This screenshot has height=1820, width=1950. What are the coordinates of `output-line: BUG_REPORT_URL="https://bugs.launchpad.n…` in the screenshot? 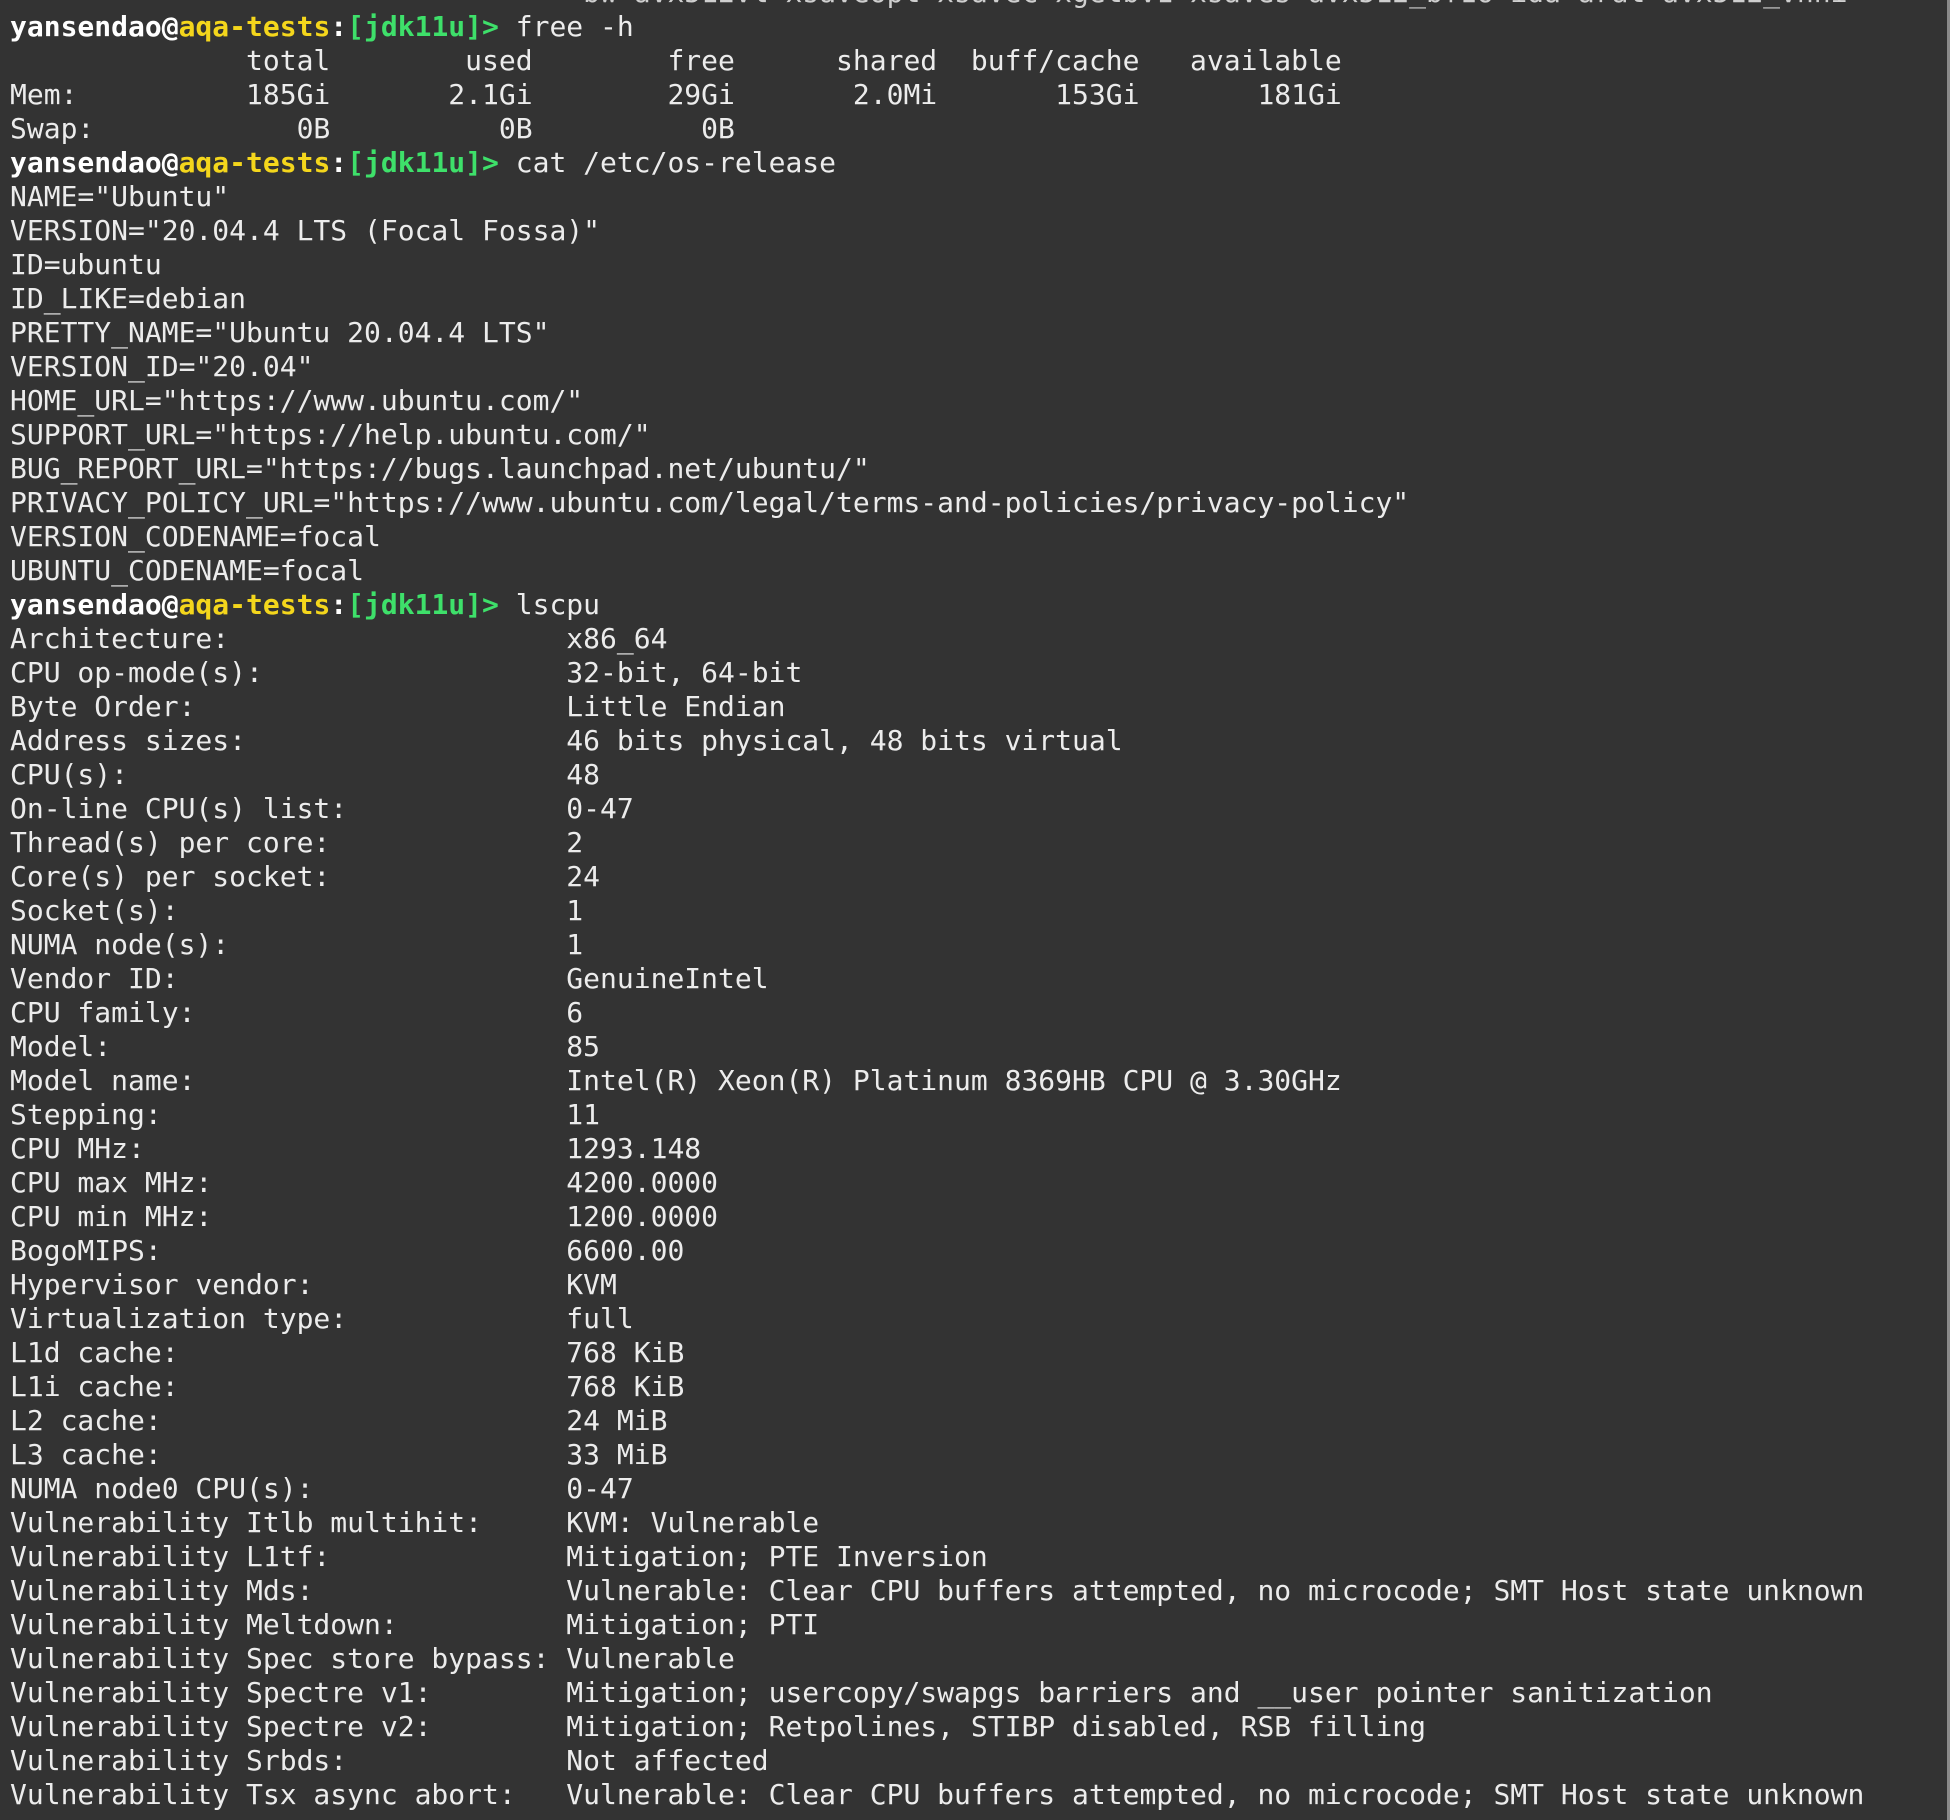 It's located at (440, 468).